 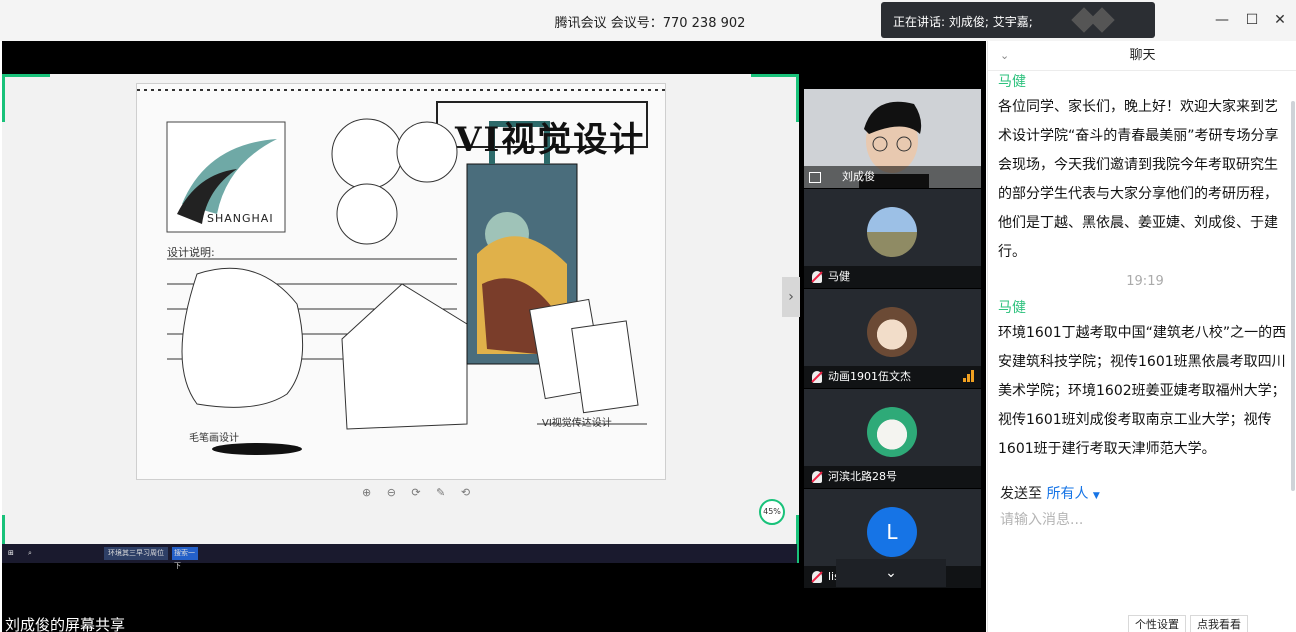 What do you see at coordinates (214, 438) in the screenshot?
I see `artwork-note: 毛笔画设计` at bounding box center [214, 438].